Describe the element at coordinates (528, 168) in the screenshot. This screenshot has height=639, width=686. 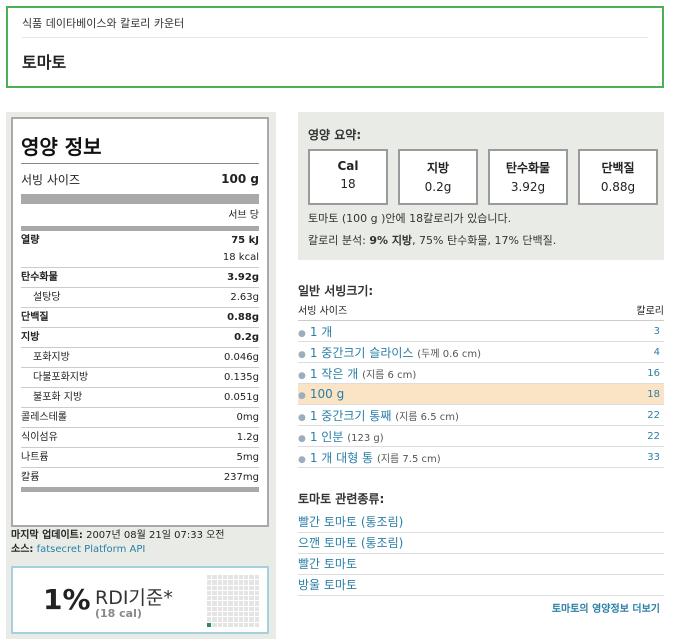
I see `macro-label: 탄수화물` at that location.